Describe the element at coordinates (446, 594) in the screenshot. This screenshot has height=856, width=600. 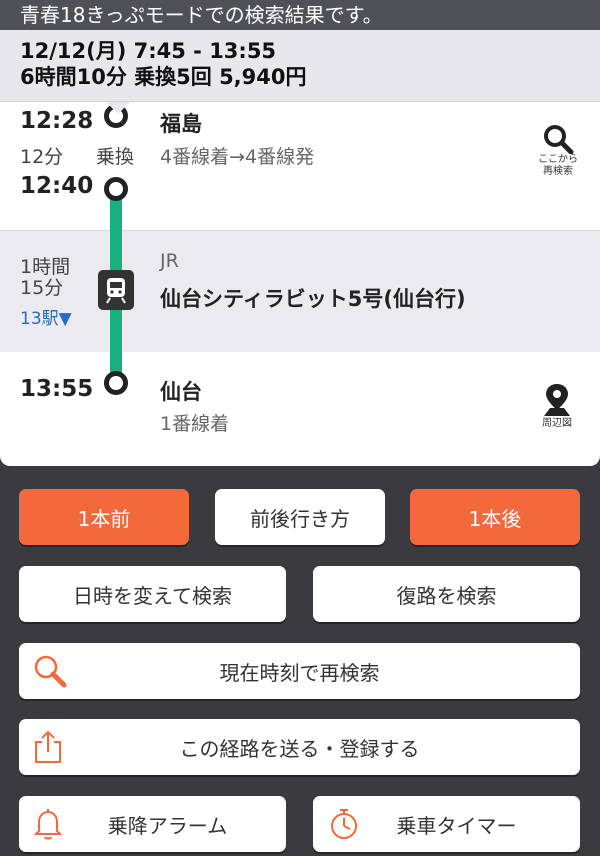
I see `return-route-button: 復路を検索` at that location.